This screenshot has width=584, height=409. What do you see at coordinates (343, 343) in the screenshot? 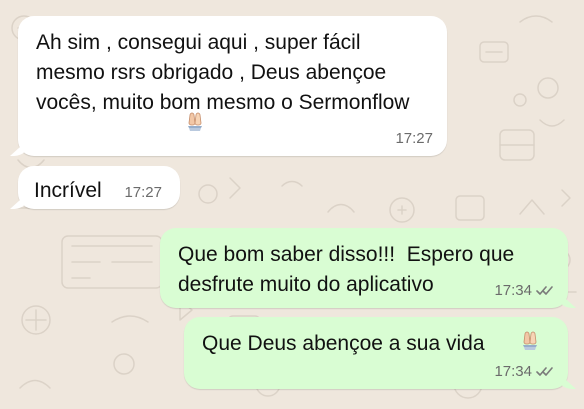
I see `message-text: Que Deus abençoe a sua vida` at bounding box center [343, 343].